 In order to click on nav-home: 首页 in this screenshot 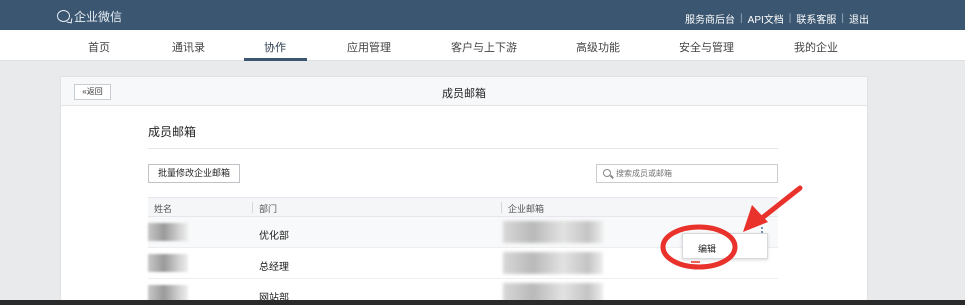, I will do `click(99, 47)`.